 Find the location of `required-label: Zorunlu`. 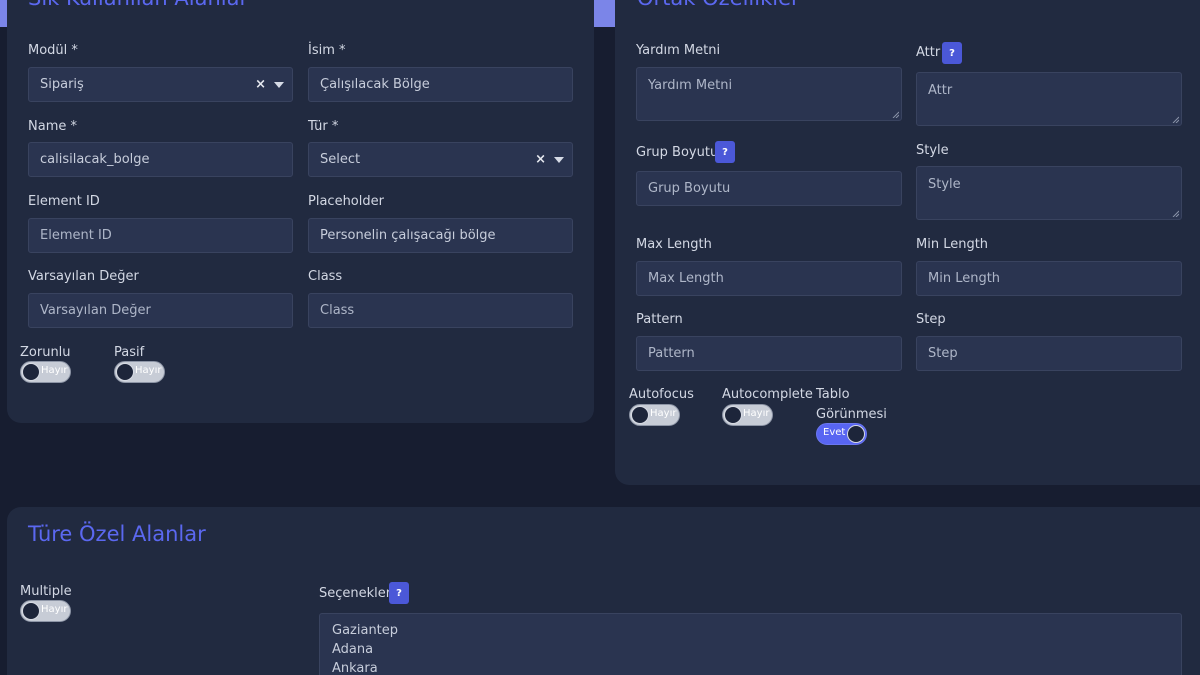

required-label: Zorunlu is located at coordinates (45, 352).